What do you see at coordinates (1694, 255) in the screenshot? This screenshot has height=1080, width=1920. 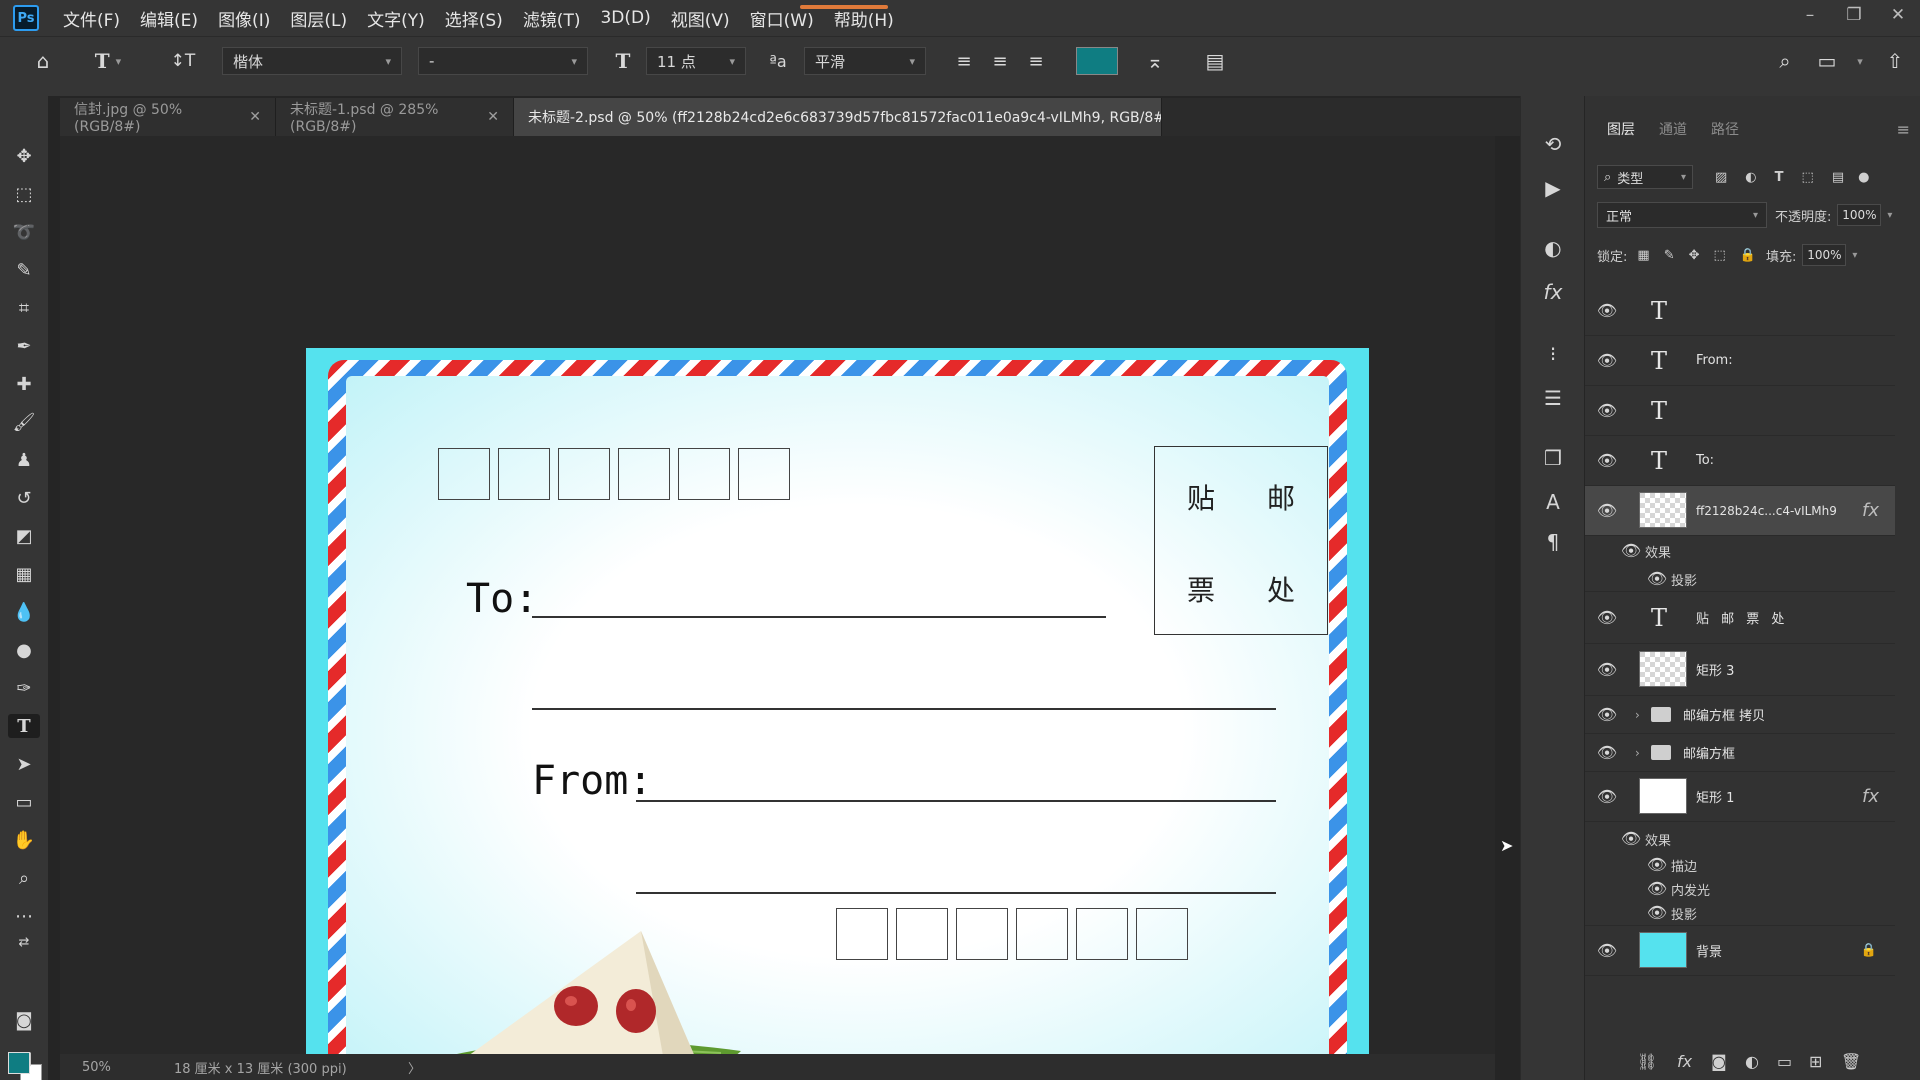 I see `lock-position-icon: ✥` at bounding box center [1694, 255].